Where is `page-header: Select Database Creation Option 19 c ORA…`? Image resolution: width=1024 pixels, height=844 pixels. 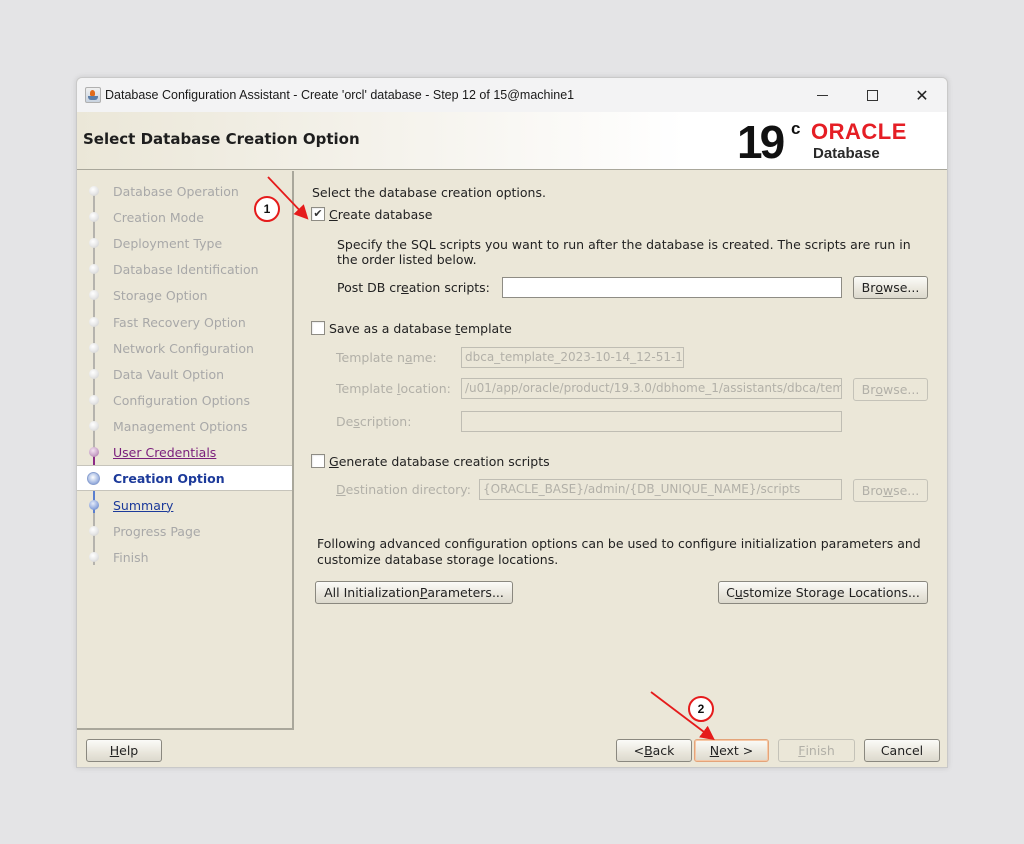
page-header: Select Database Creation Option 19 c ORA… is located at coordinates (512, 141).